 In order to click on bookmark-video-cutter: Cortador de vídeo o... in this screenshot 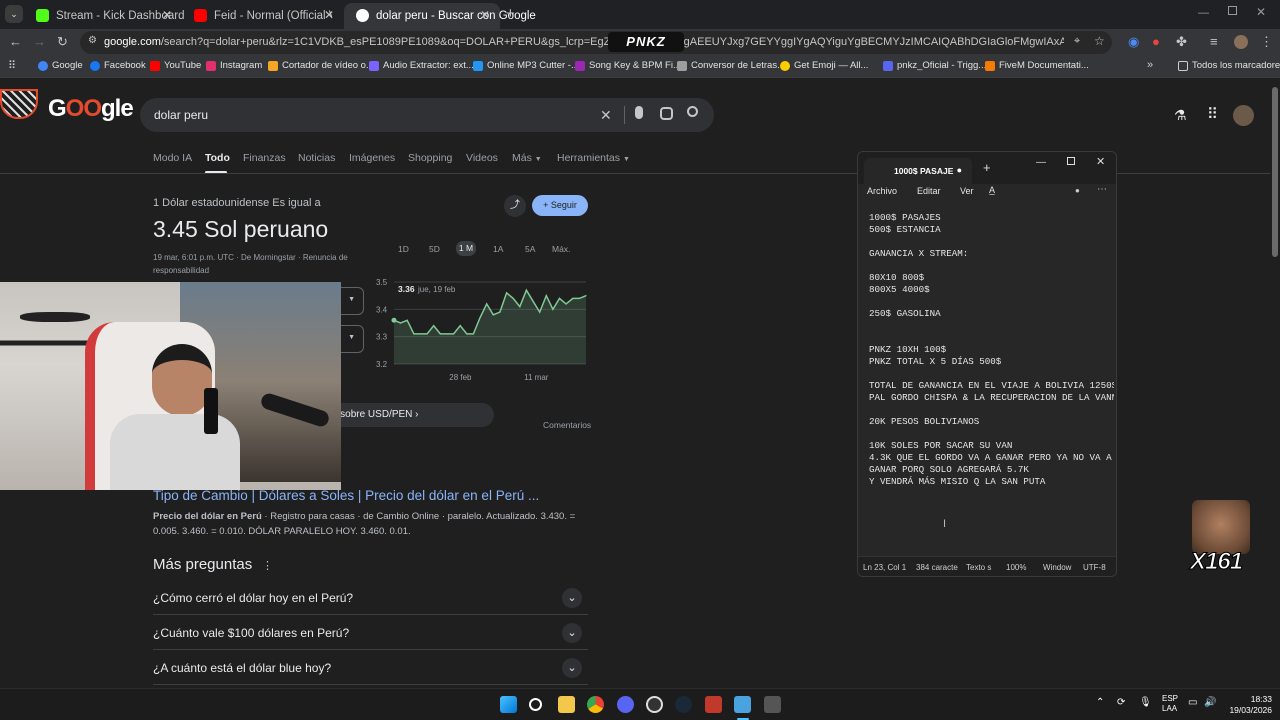, I will do `click(321, 65)`.